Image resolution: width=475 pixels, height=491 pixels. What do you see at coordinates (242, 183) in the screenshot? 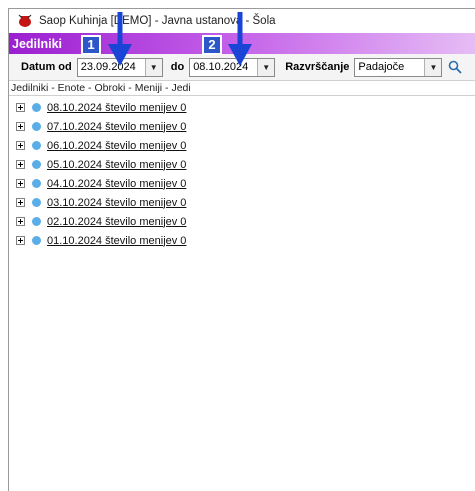
I see `tree-item: 04.10.2024 število menijev 0` at bounding box center [242, 183].